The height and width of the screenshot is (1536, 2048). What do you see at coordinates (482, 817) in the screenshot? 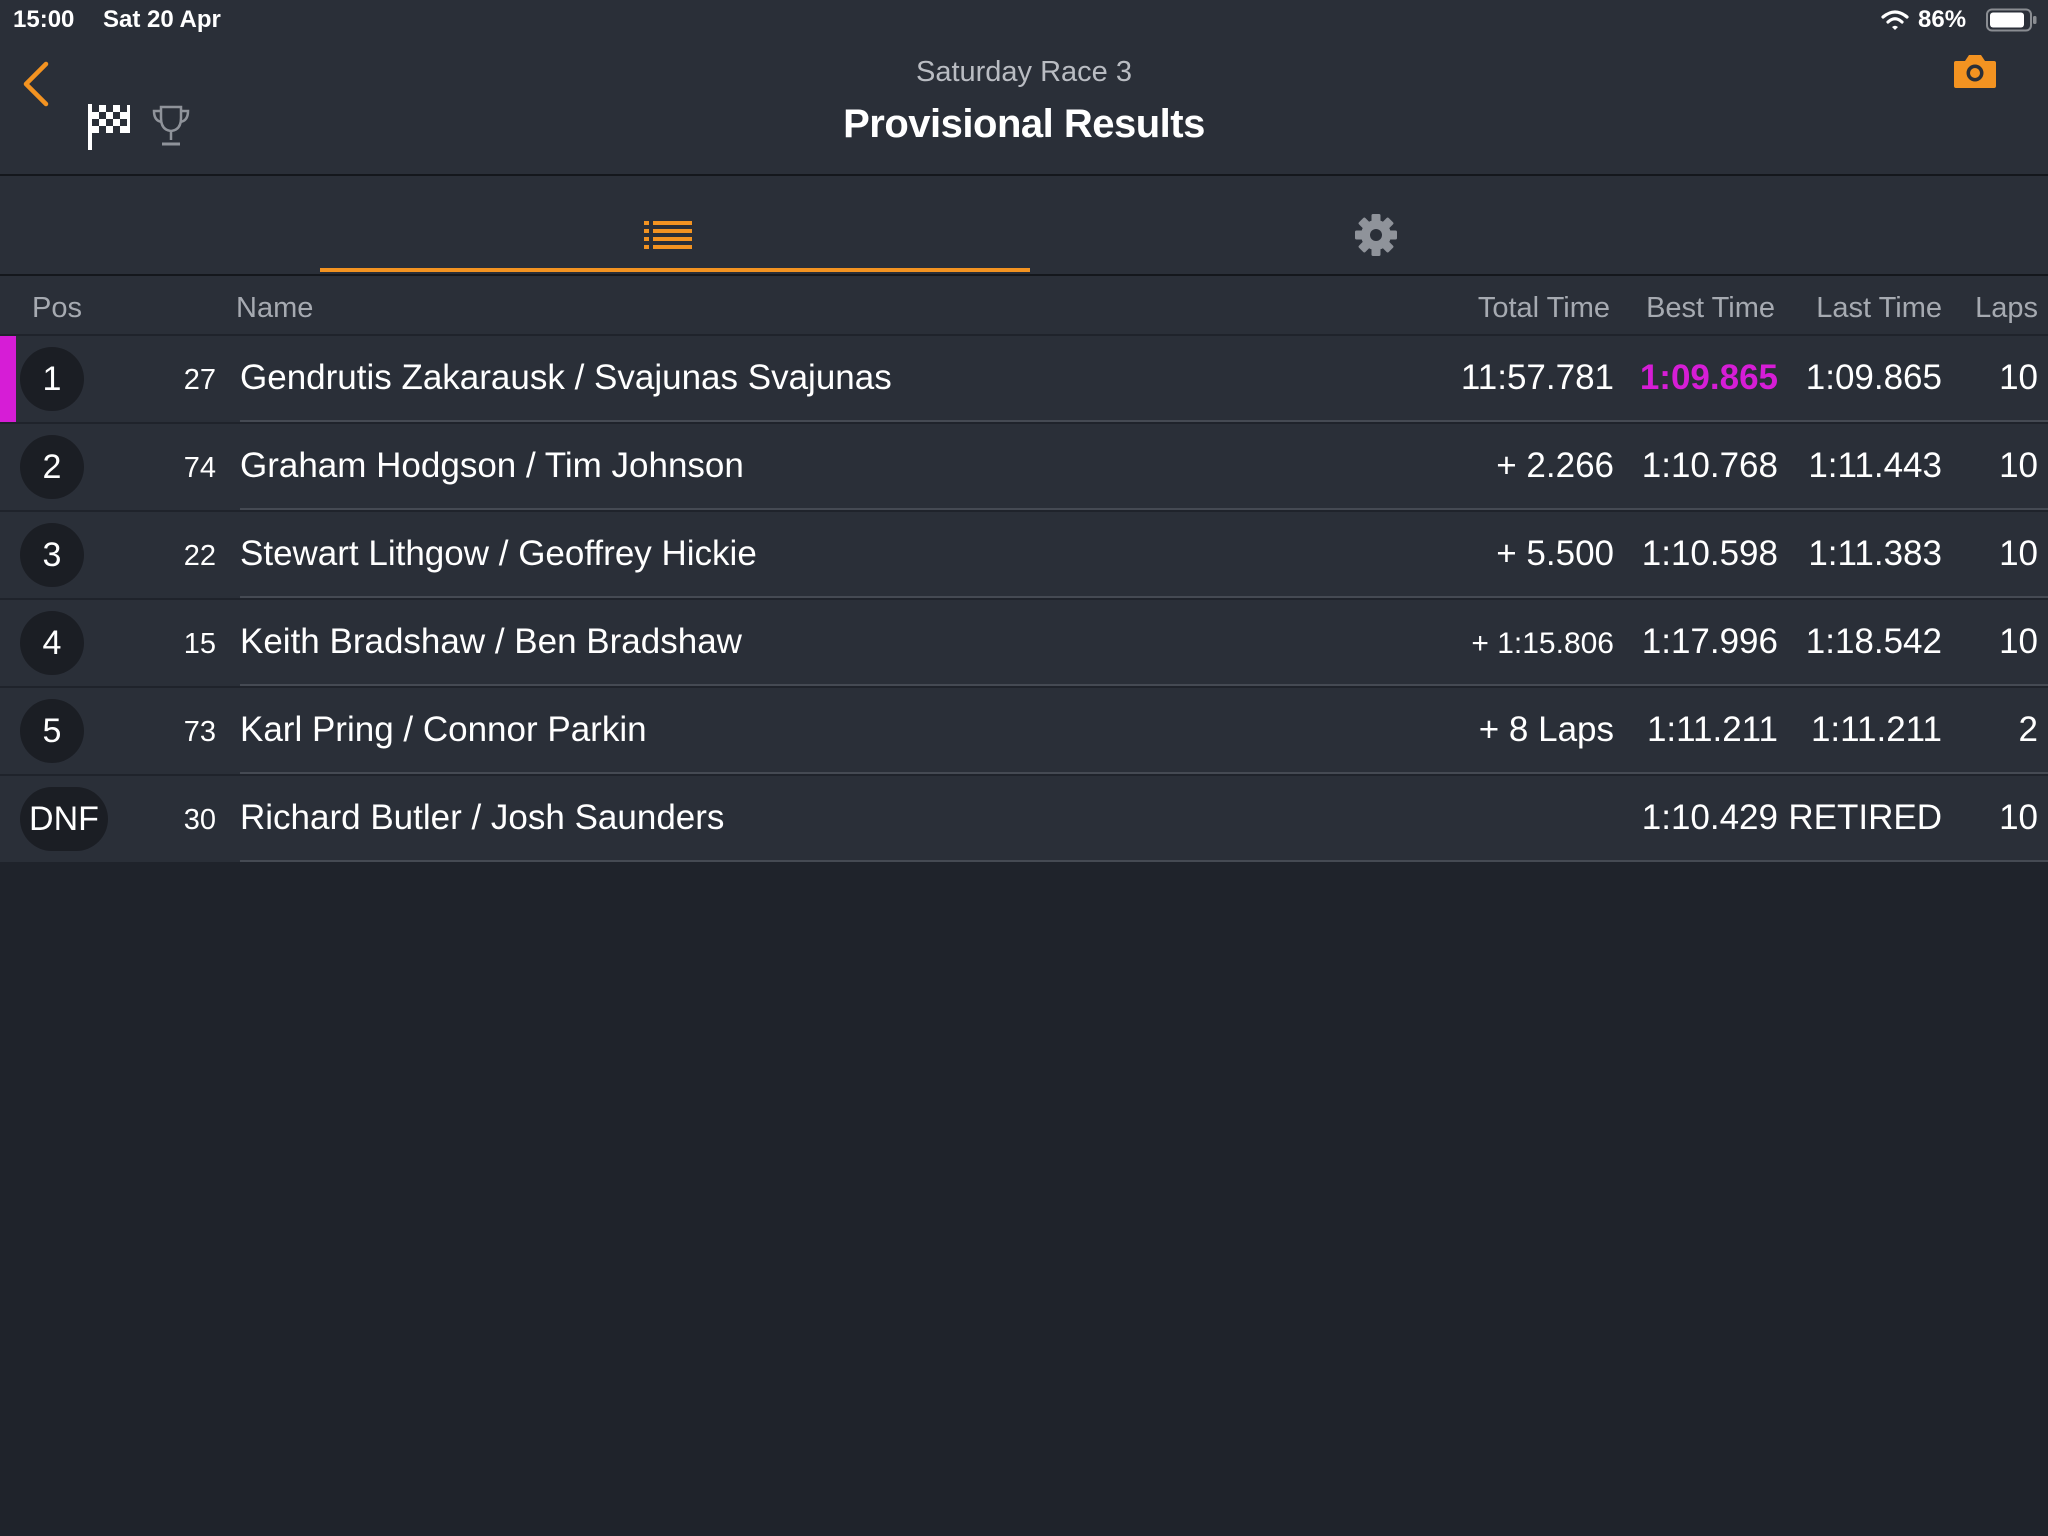
I see `driver-names: Richard Butler / Josh Saunders` at bounding box center [482, 817].